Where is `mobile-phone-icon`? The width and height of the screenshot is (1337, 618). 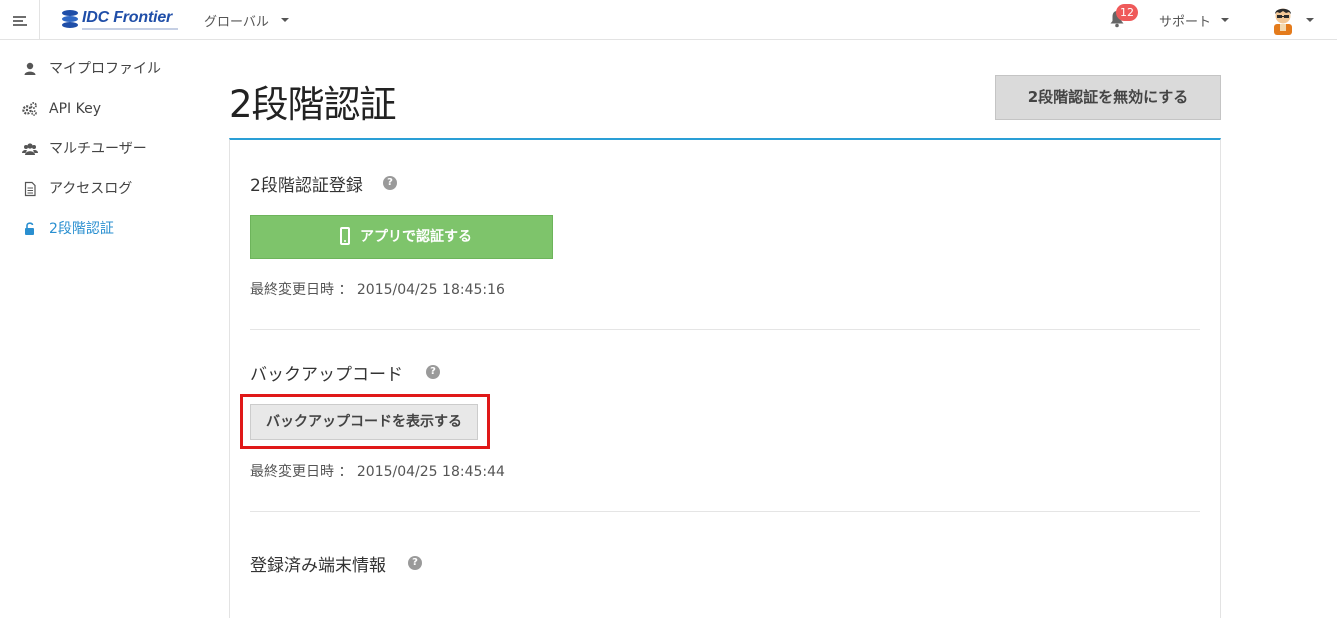 mobile-phone-icon is located at coordinates (345, 236).